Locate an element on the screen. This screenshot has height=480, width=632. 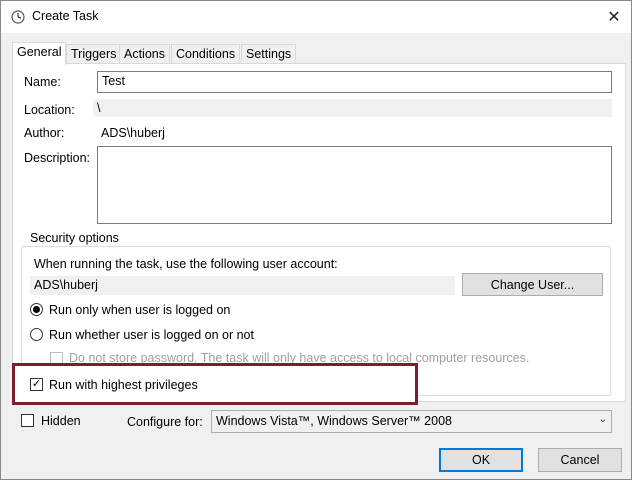
tab-actions: Actions is located at coordinates (144, 54).